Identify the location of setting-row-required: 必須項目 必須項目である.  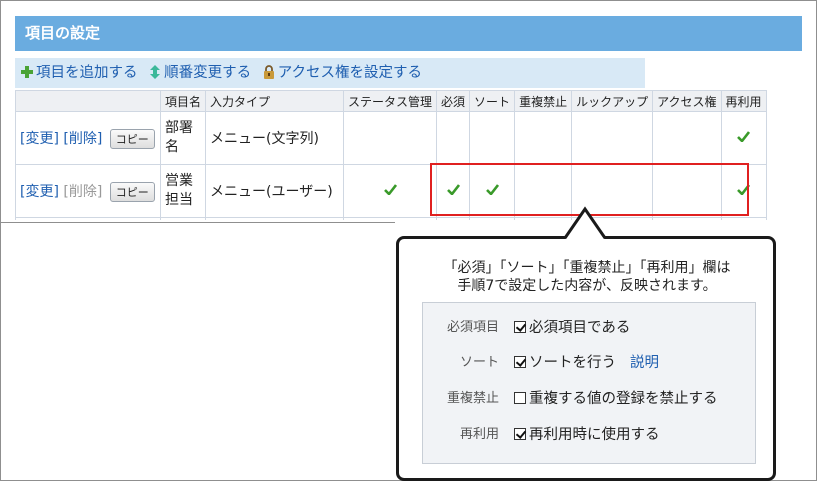
(590, 328).